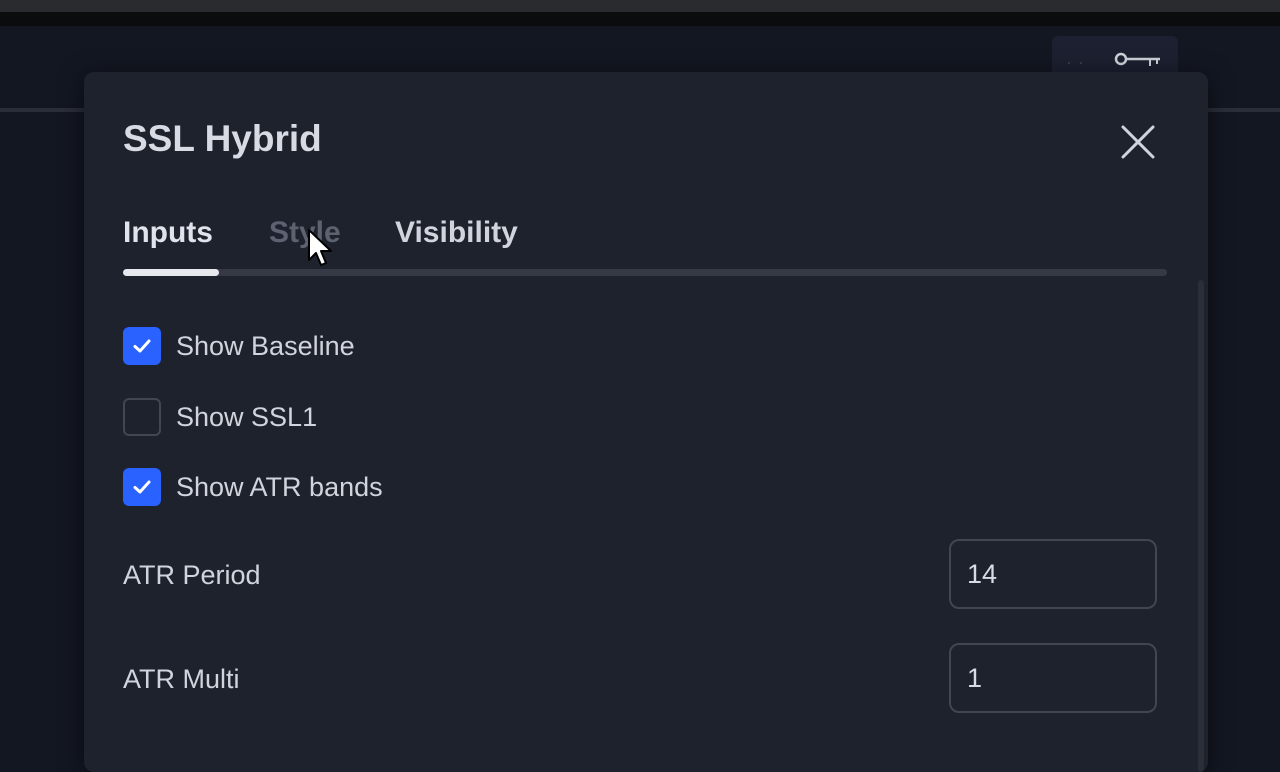  I want to click on key-icon, so click(1137, 59).